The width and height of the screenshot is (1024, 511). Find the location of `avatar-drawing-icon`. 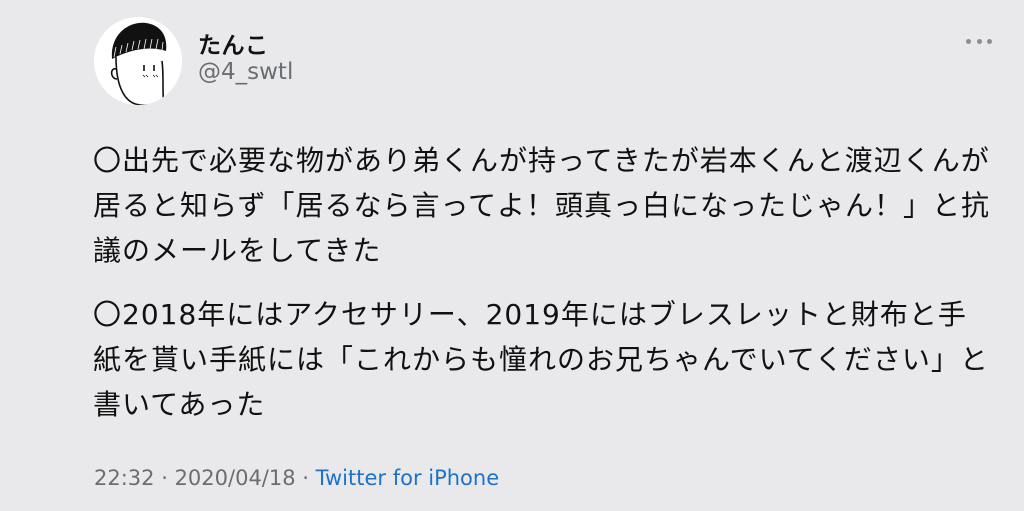

avatar-drawing-icon is located at coordinates (138, 61).